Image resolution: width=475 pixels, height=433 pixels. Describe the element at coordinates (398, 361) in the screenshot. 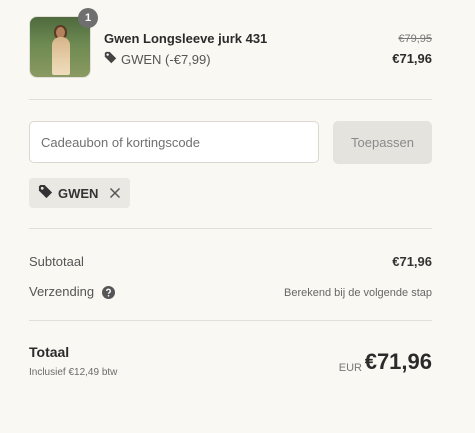

I see `total-amount: €71,96` at that location.